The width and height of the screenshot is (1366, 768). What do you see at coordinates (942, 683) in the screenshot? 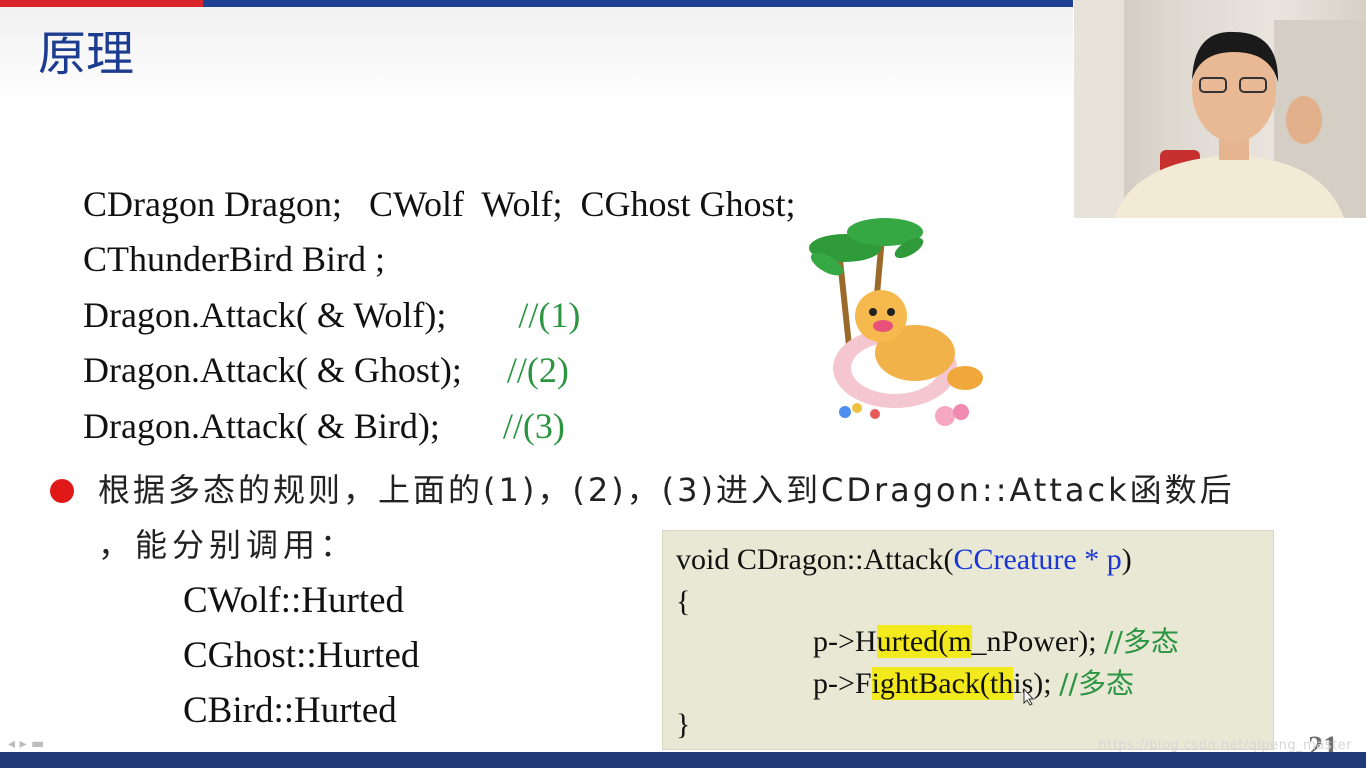
I see `line2-highlight: ightBack(th` at bounding box center [942, 683].